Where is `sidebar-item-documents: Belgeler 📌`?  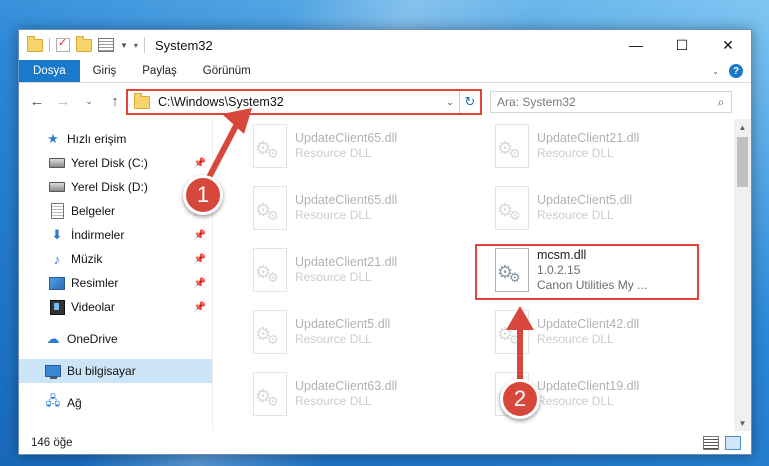 sidebar-item-documents: Belgeler 📌 is located at coordinates (115, 211).